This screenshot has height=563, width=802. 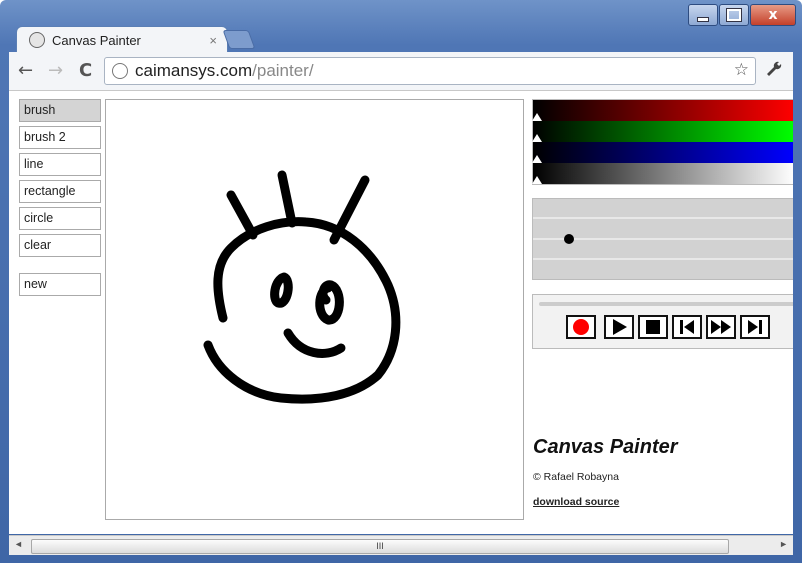 I want to click on url-path: /painter/, so click(x=283, y=70).